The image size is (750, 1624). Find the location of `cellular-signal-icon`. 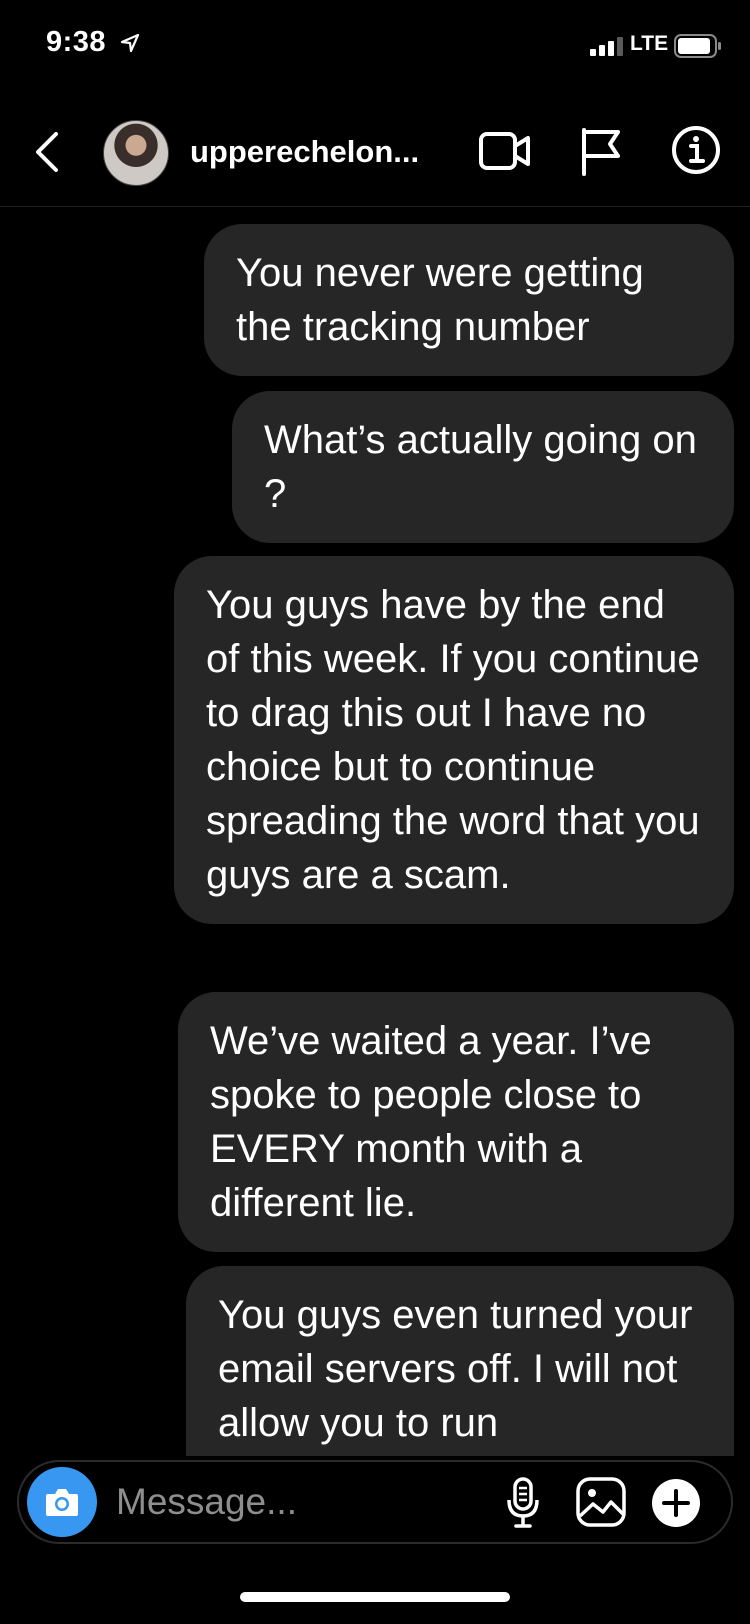

cellular-signal-icon is located at coordinates (606, 46).